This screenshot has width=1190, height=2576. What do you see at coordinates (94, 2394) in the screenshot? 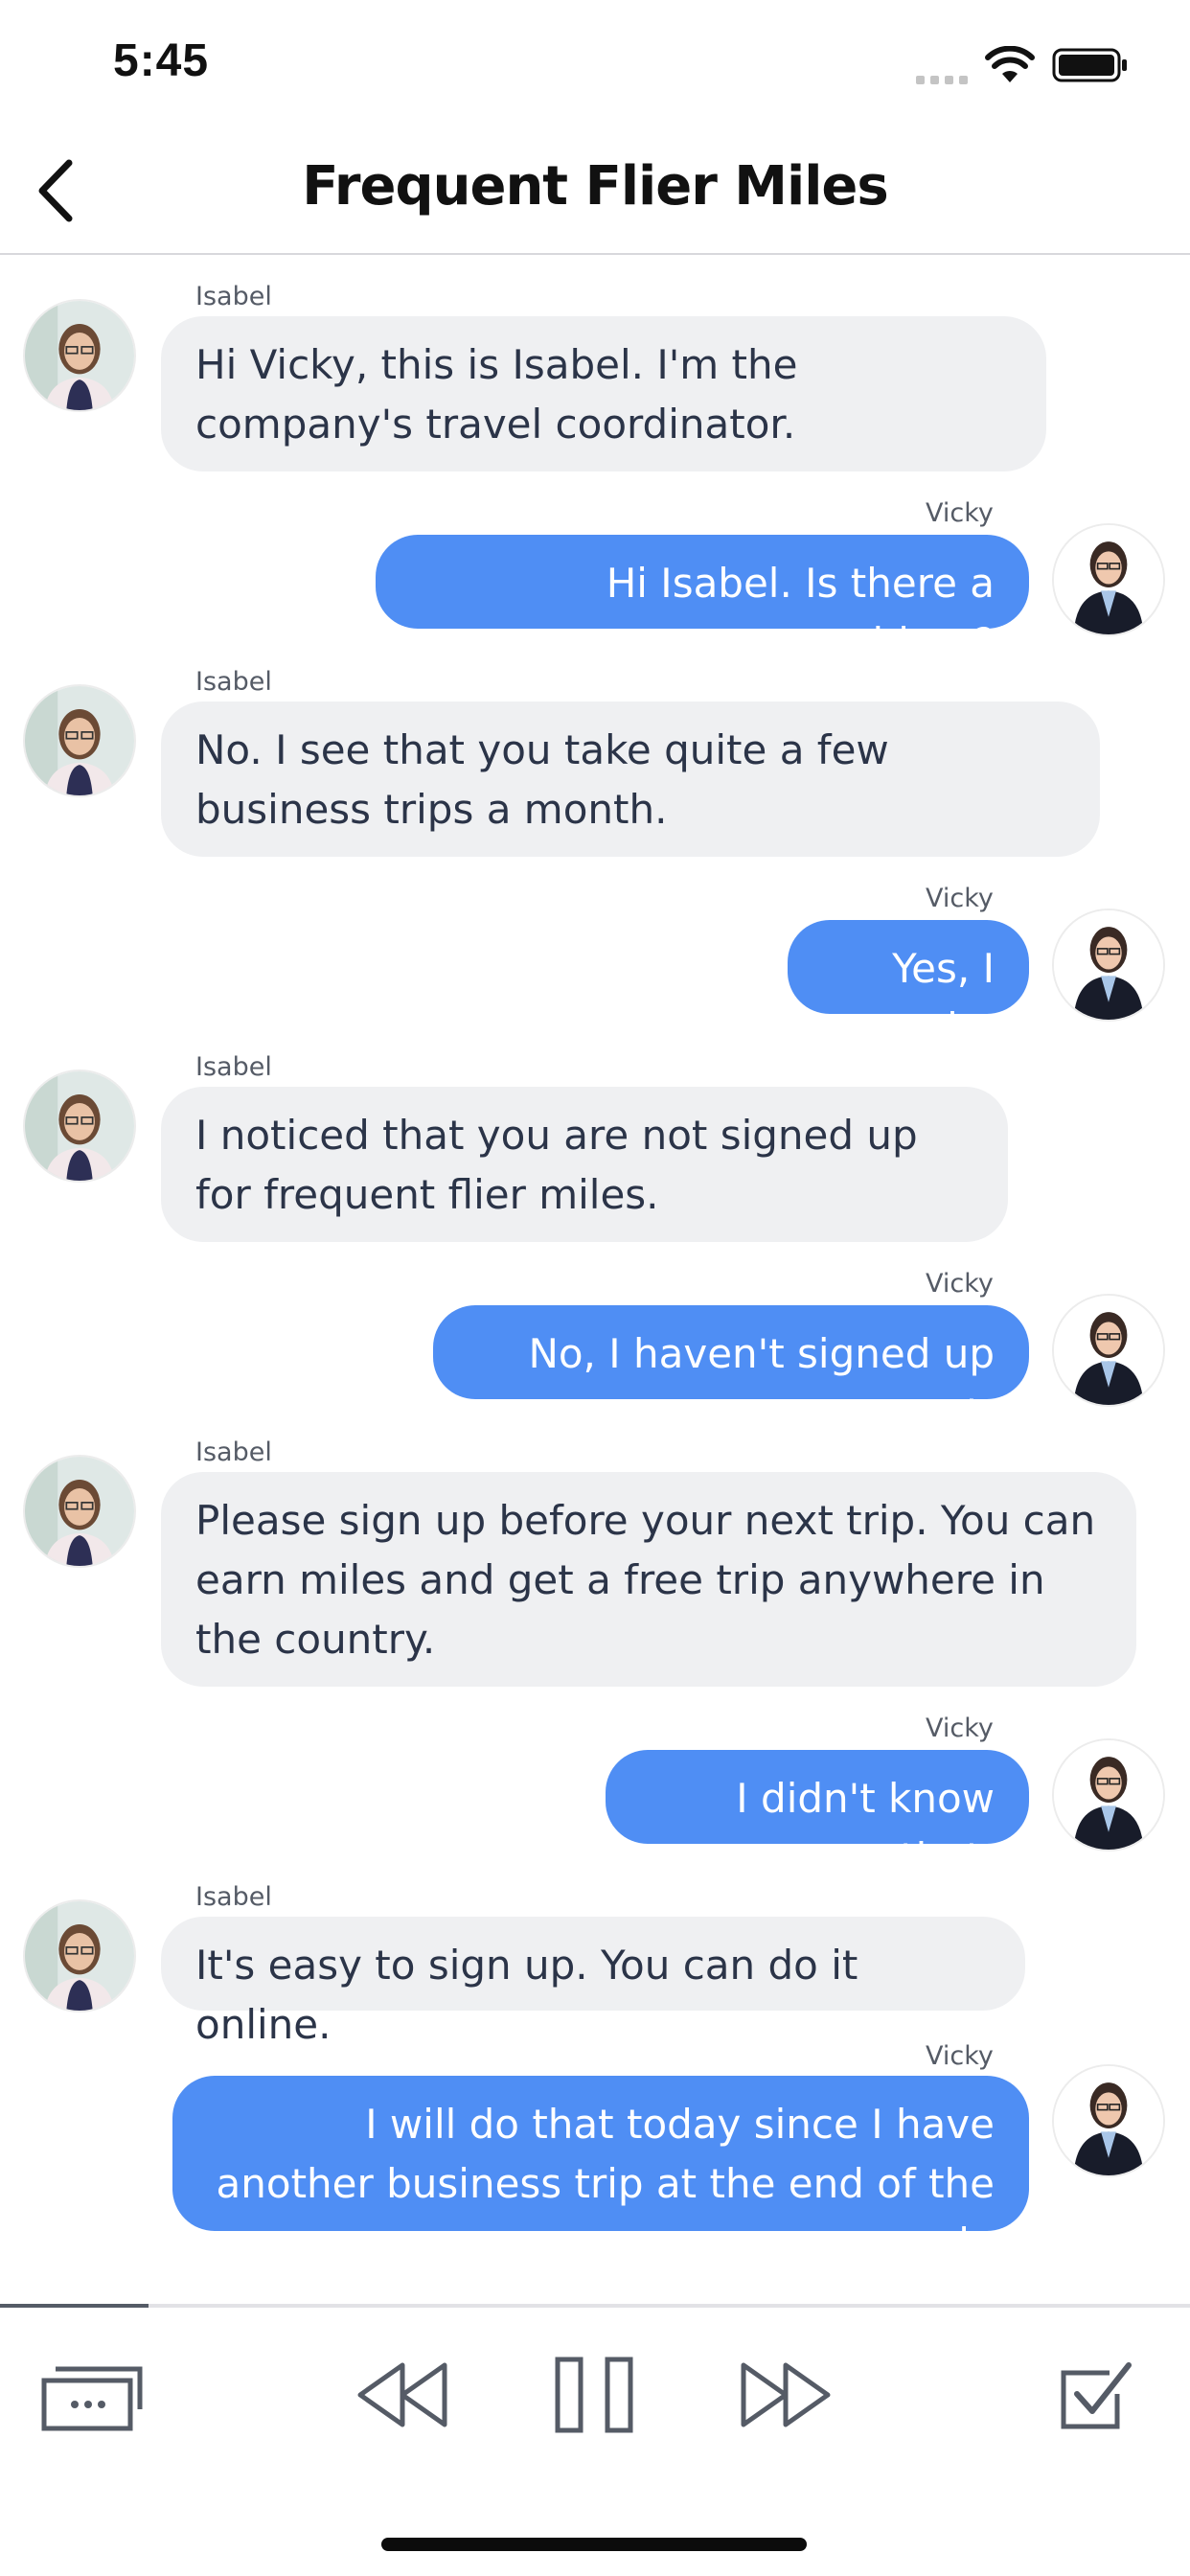
I see `subtitles-icon` at bounding box center [94, 2394].